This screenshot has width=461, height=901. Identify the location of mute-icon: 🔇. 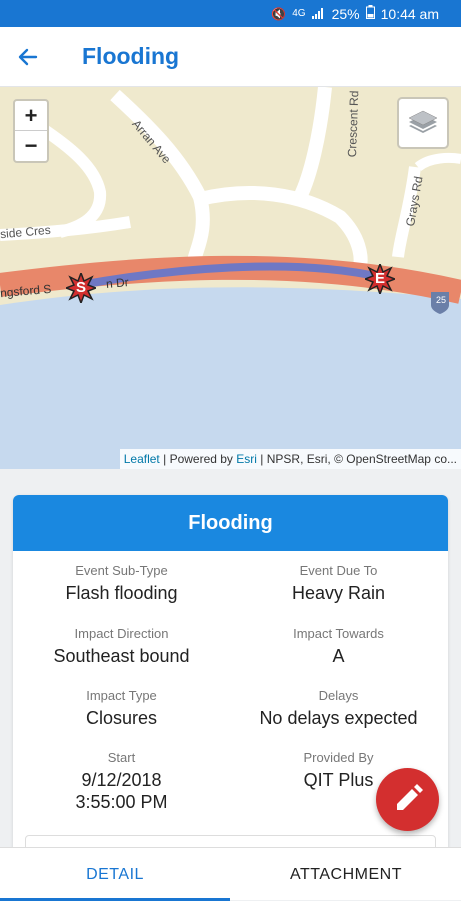
(279, 13).